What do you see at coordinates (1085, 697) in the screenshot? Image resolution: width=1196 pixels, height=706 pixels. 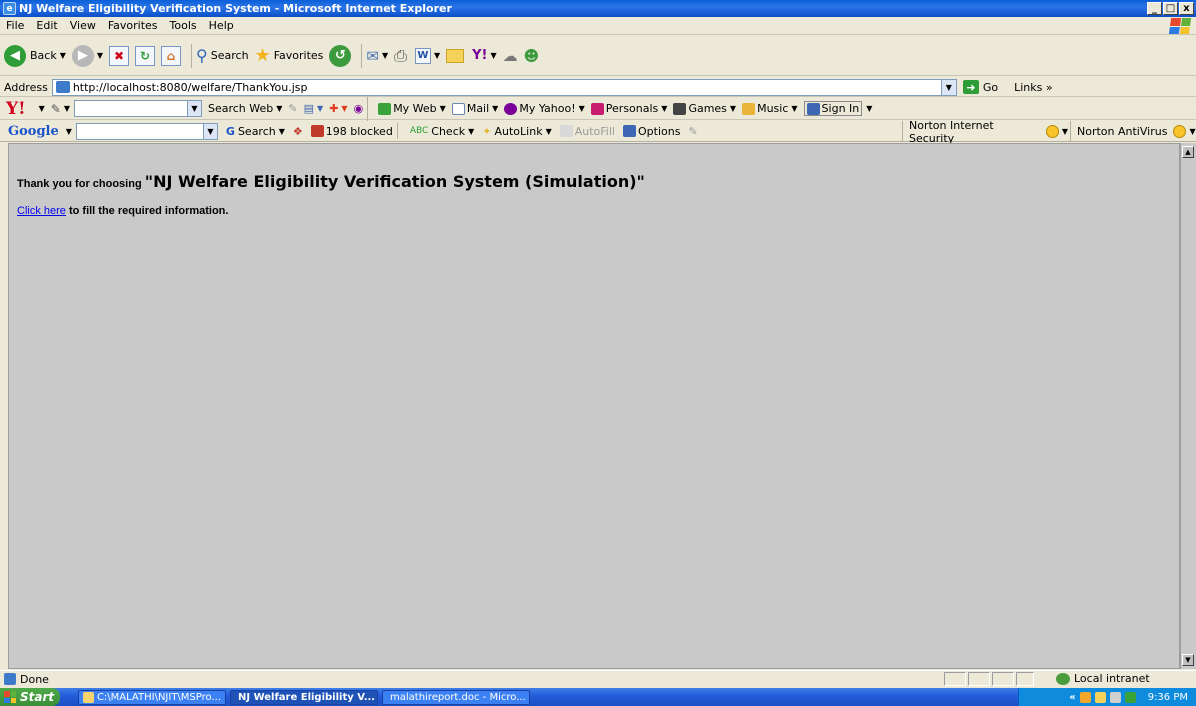 I see `tray-network-icon` at bounding box center [1085, 697].